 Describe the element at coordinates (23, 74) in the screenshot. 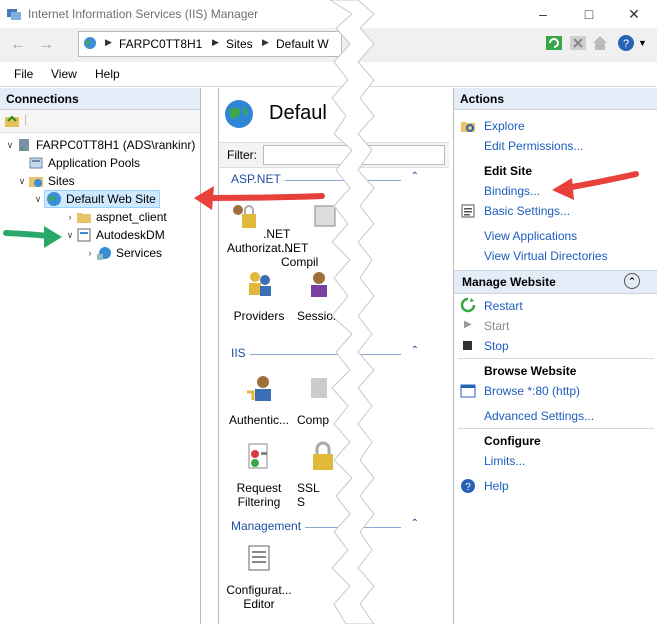

I see `menu-file: File` at that location.